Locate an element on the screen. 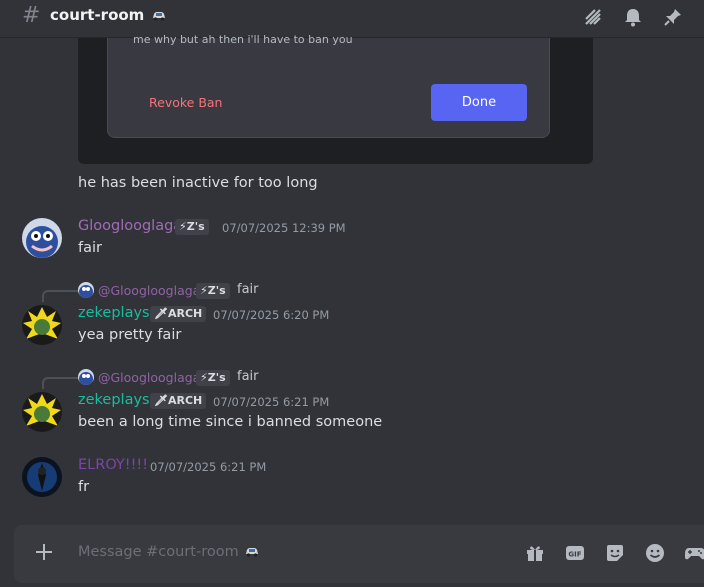 The height and width of the screenshot is (587, 704). username: Glooglooglaga is located at coordinates (130, 226).